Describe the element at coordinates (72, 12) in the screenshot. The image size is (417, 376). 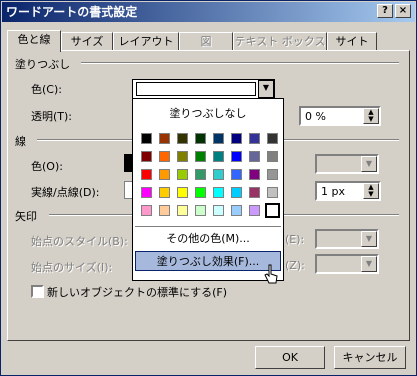
I see `dialog-title: ワードアートの書式設定` at that location.